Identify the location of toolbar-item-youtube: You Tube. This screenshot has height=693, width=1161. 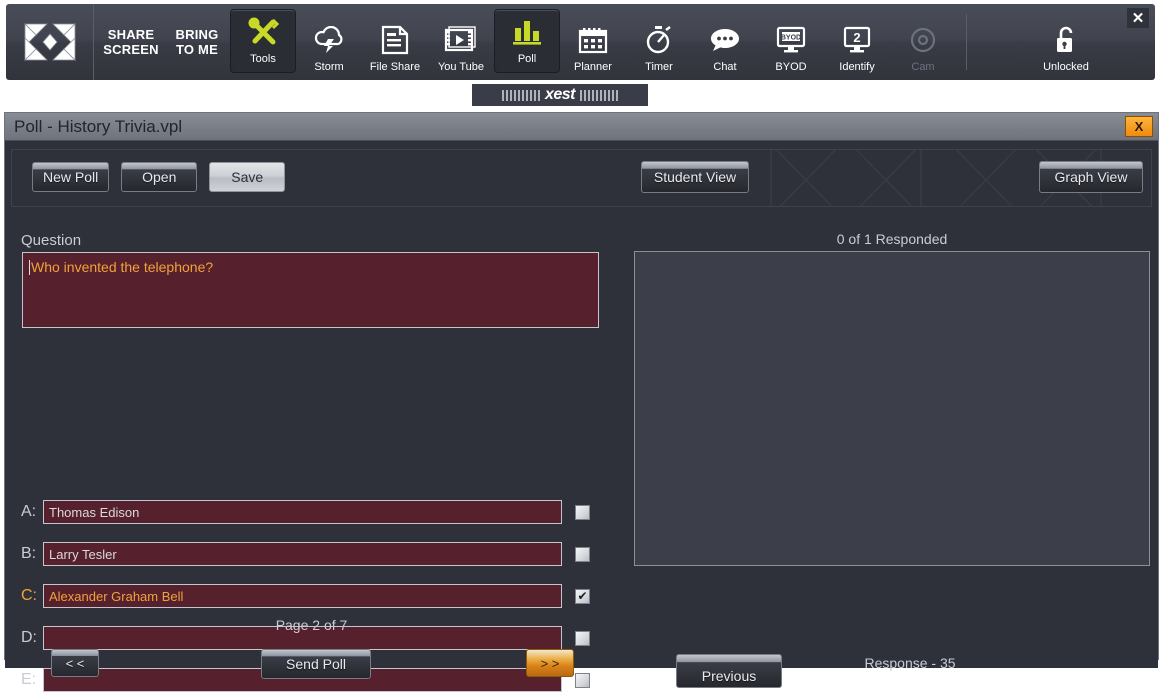
(461, 42).